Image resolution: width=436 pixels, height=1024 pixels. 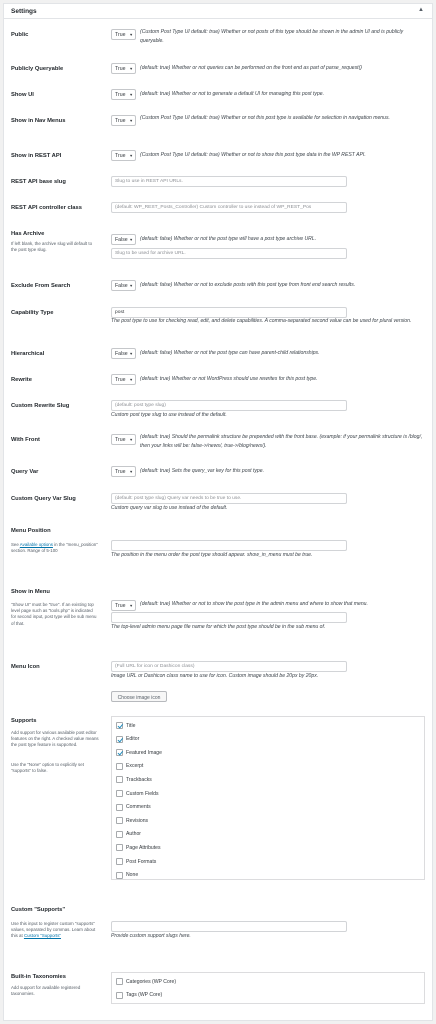 I want to click on field-label: Menu Position, so click(x=31, y=531).